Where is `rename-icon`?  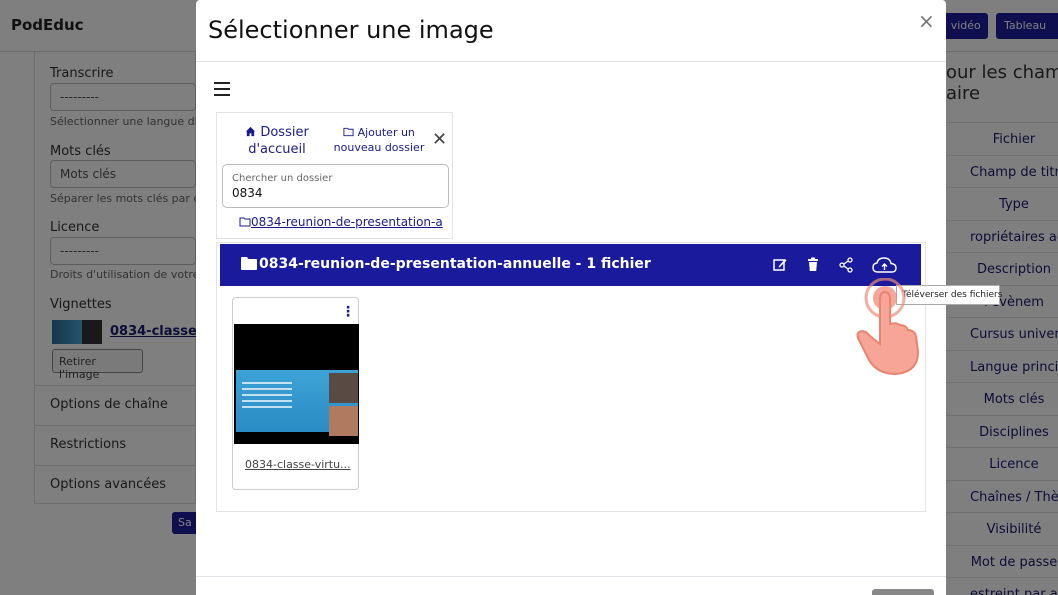 rename-icon is located at coordinates (780, 265).